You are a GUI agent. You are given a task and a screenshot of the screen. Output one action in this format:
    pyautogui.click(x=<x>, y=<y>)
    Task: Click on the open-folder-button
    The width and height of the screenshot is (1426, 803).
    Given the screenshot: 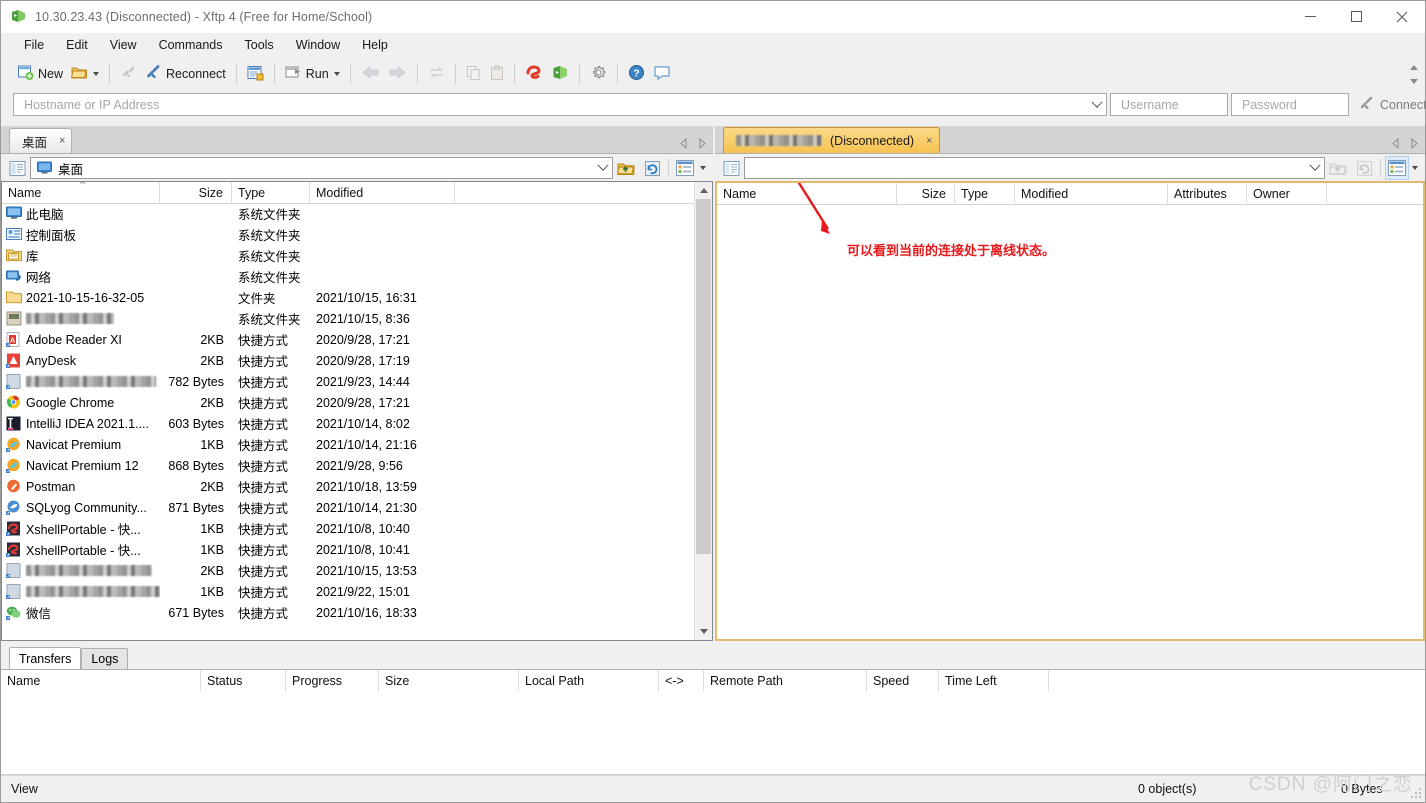 What is the action you would take?
    pyautogui.click(x=85, y=74)
    